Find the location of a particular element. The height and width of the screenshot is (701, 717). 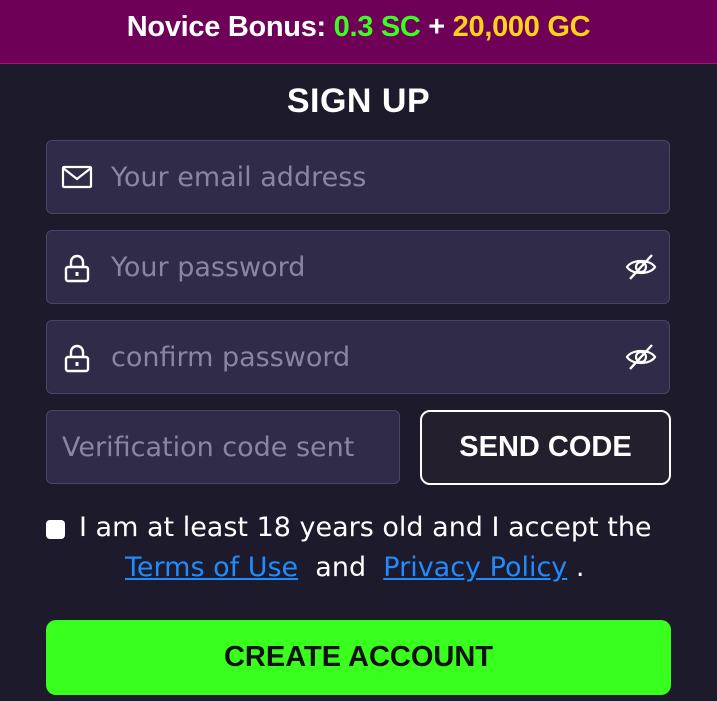

password-field is located at coordinates (358, 267).